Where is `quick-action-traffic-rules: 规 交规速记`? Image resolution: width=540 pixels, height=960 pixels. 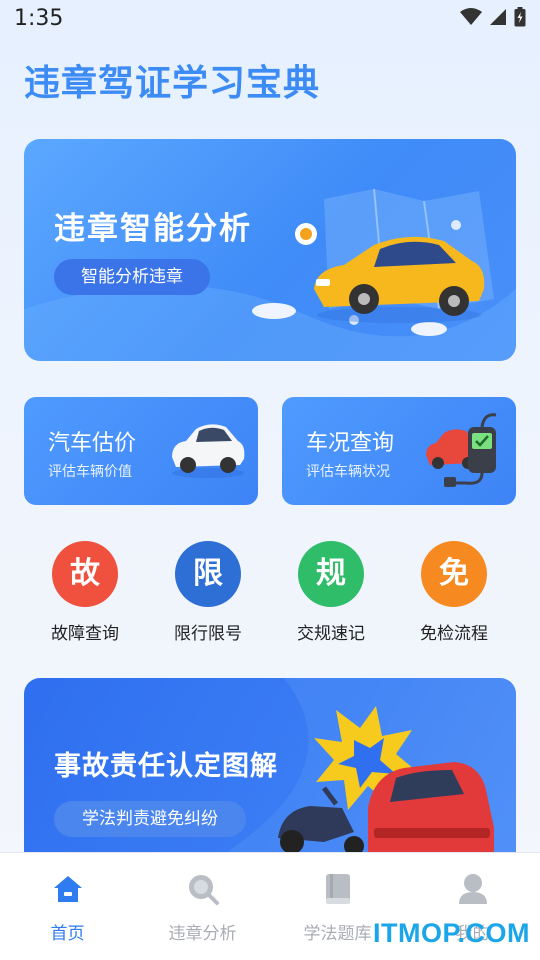
quick-action-traffic-rules: 规 交规速记 is located at coordinates (331, 592).